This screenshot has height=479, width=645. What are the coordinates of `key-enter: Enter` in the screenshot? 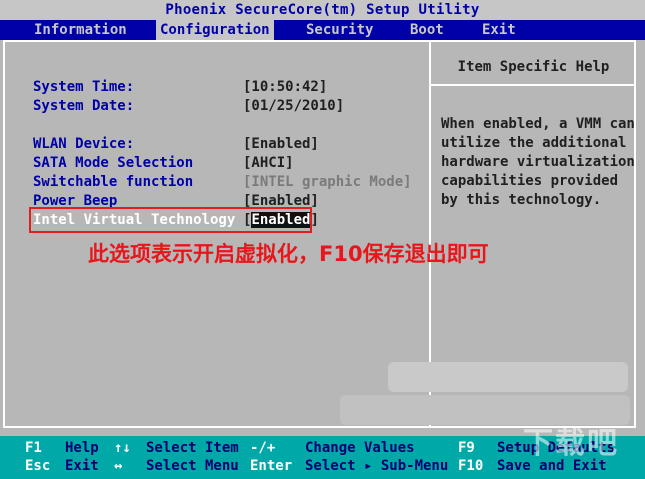 It's located at (271, 466).